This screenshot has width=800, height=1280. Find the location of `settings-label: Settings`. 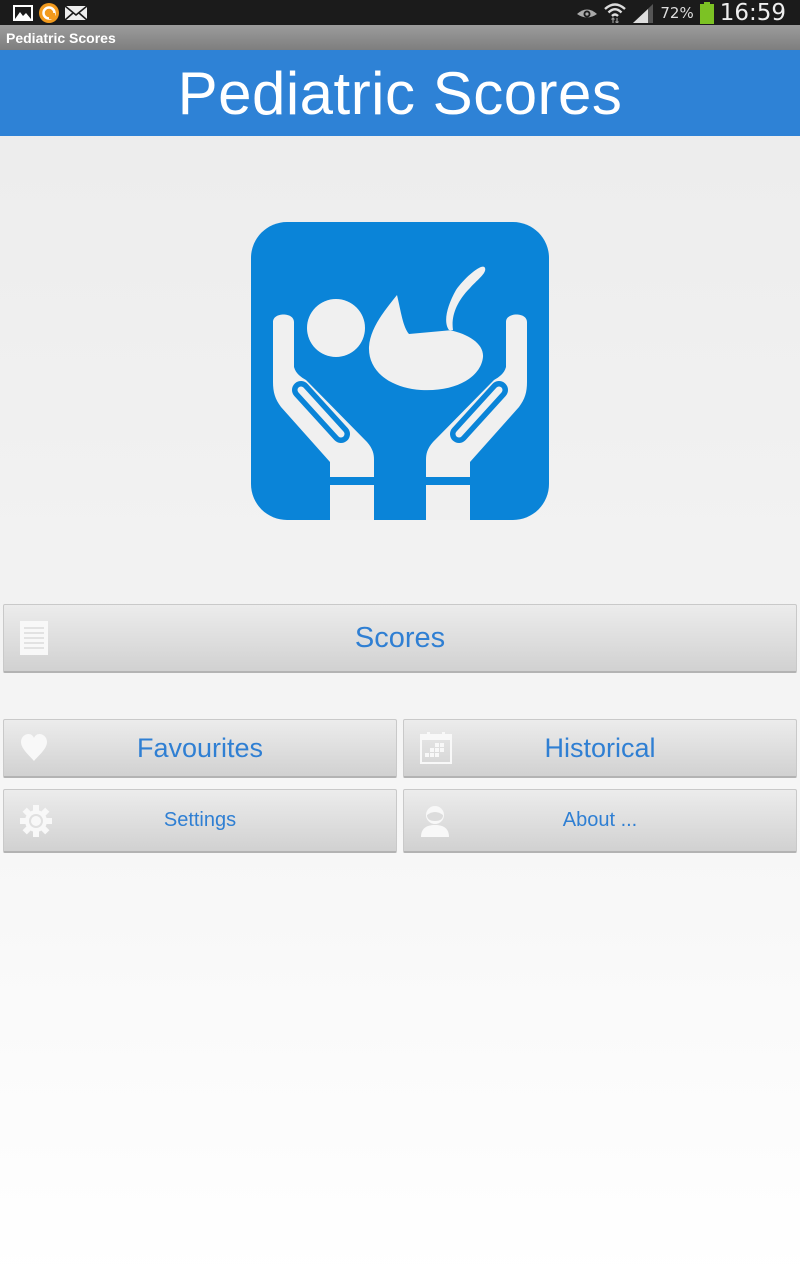

settings-label: Settings is located at coordinates (200, 820).